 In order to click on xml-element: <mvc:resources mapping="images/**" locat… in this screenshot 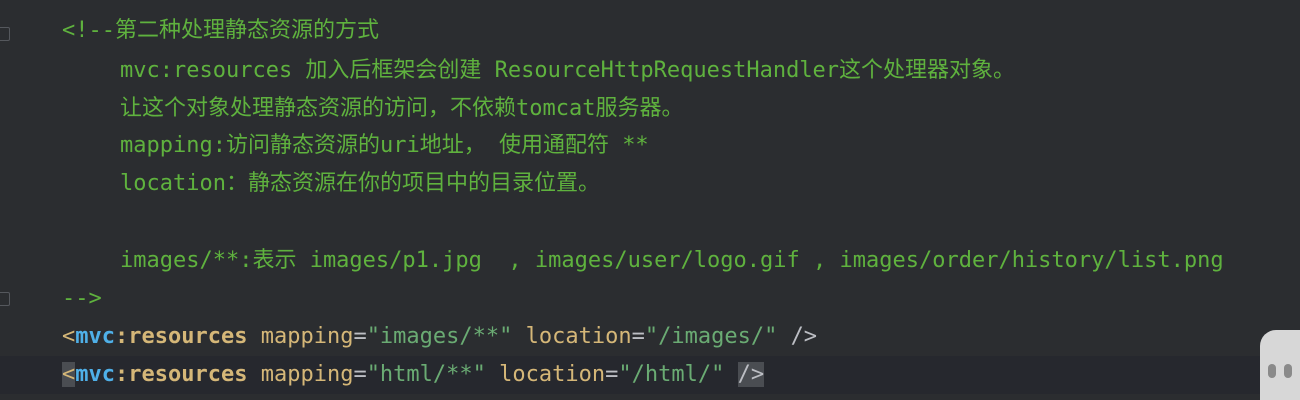, I will do `click(440, 336)`.